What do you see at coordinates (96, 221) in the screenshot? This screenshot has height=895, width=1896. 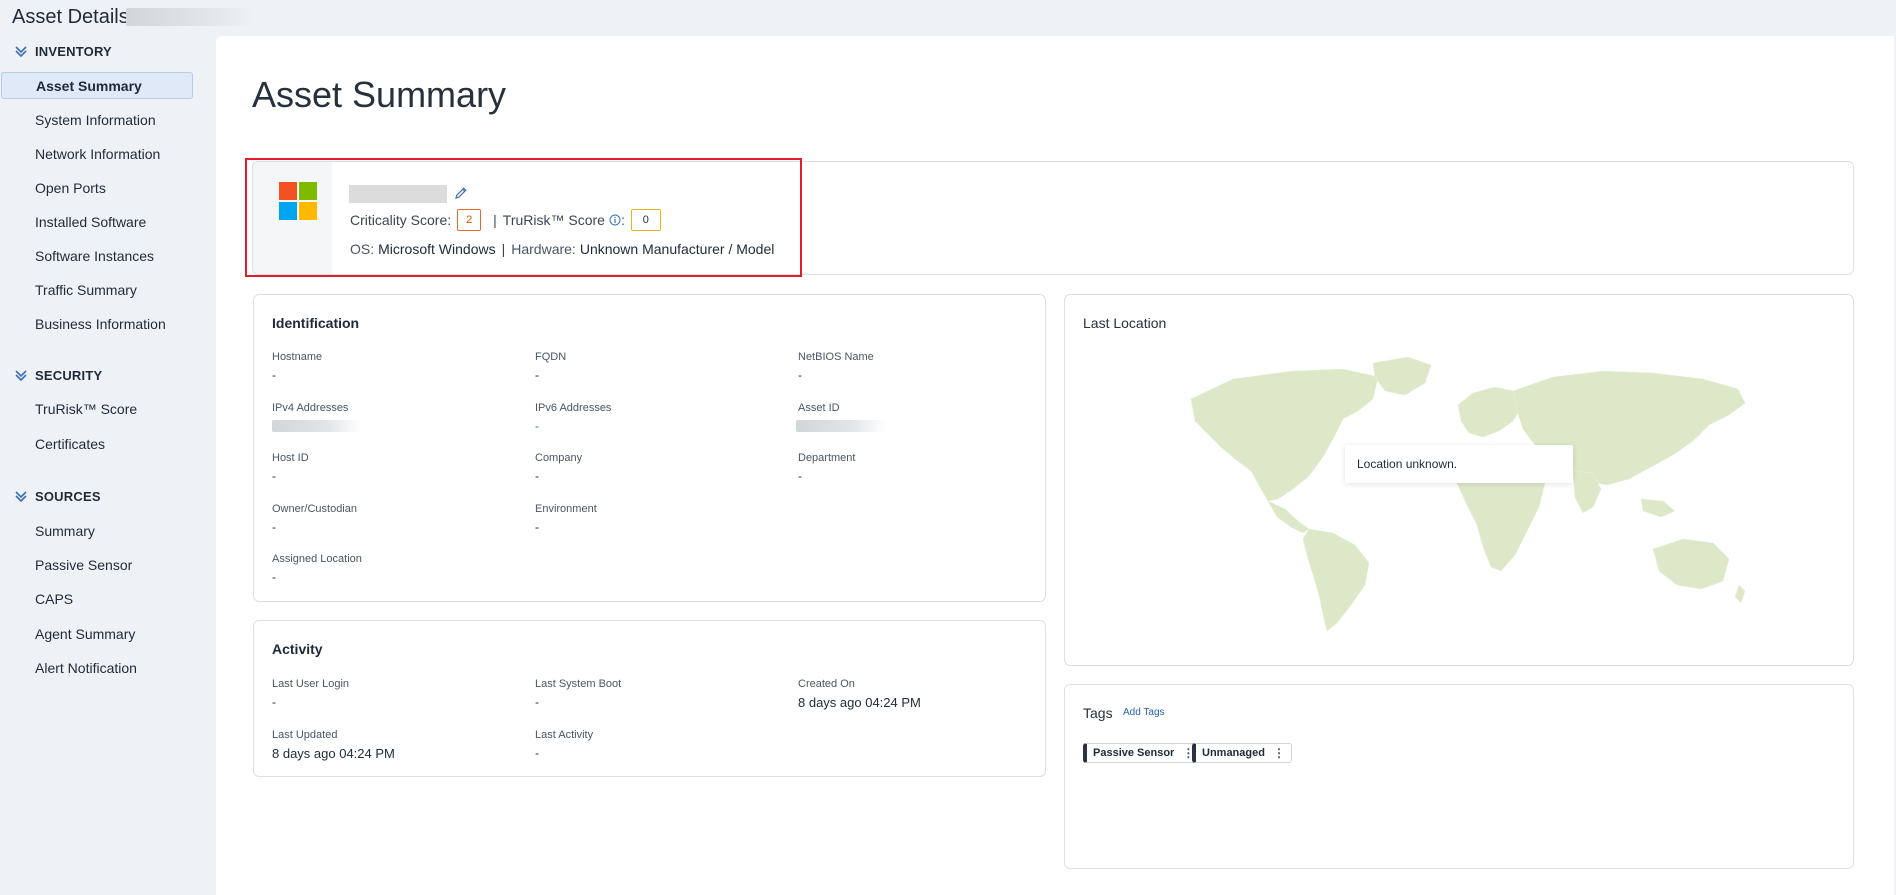 I see `sidebar-item-installed-software: Installed Software` at bounding box center [96, 221].